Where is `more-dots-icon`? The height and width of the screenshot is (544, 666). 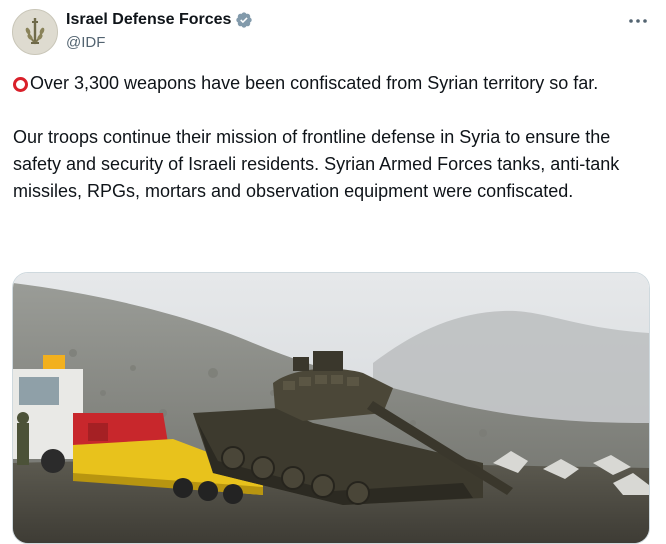
more-dots-icon is located at coordinates (638, 21).